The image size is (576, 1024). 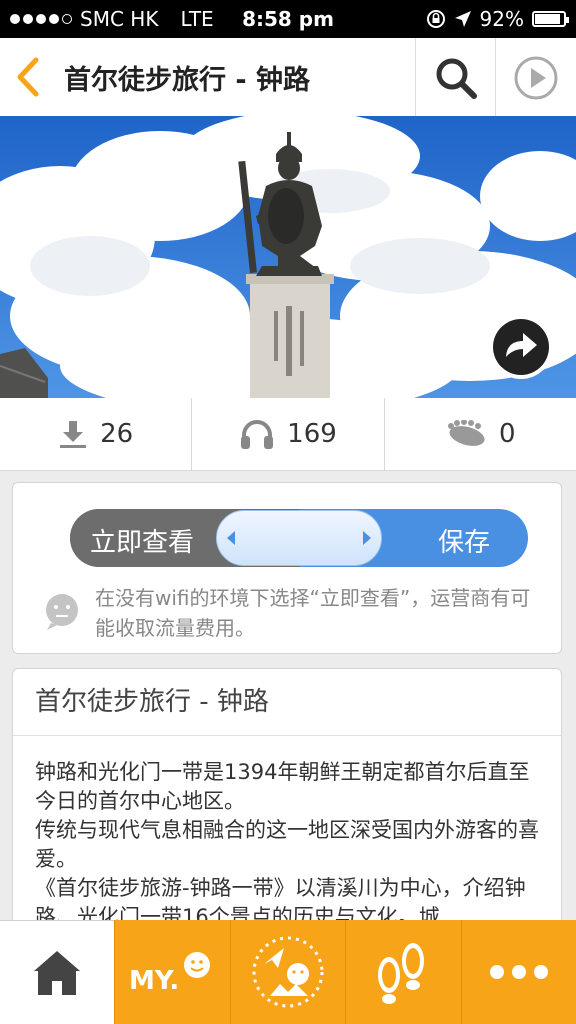 I want to click on location-arrow-icon, so click(x=462, y=19).